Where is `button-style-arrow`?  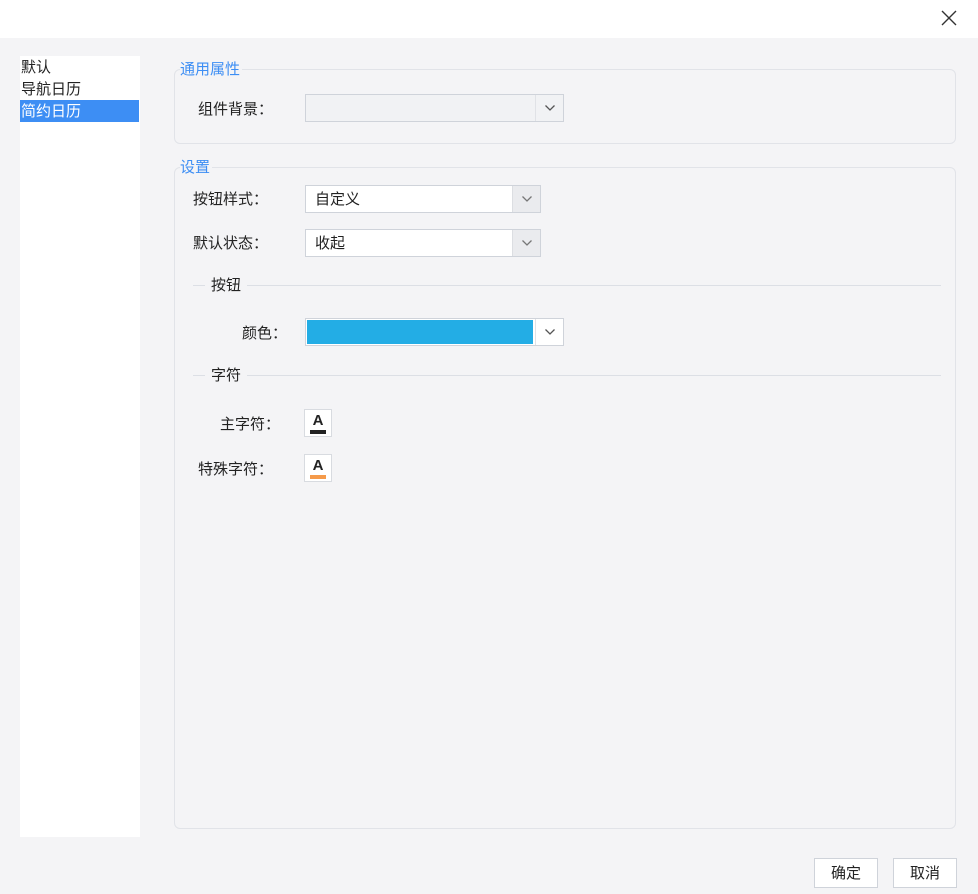 button-style-arrow is located at coordinates (526, 199).